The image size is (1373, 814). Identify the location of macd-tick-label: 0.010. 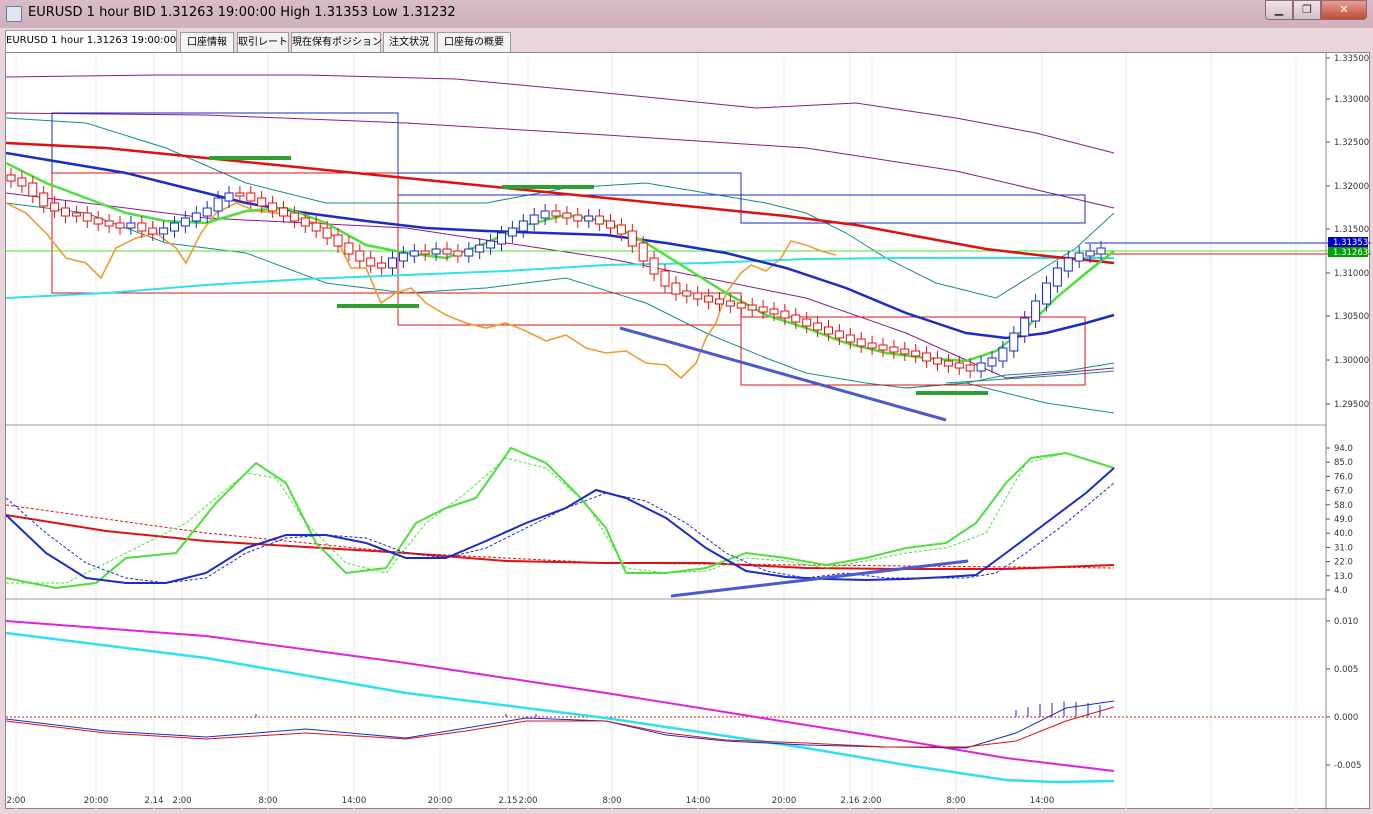
(1346, 622).